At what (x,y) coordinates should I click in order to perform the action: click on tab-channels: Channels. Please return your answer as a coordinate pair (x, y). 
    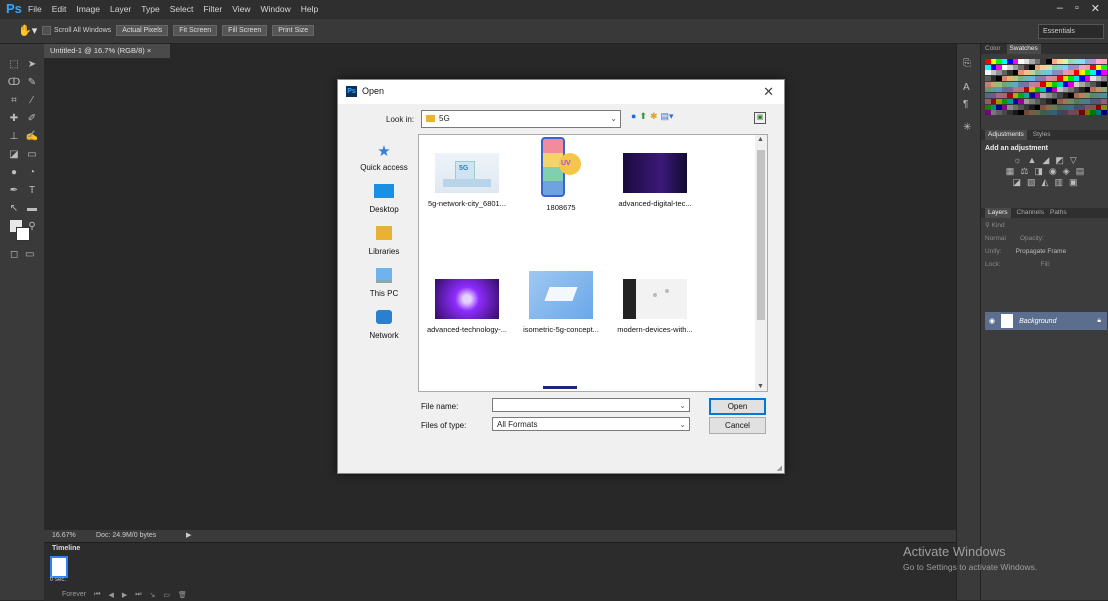
    Looking at the image, I should click on (1030, 213).